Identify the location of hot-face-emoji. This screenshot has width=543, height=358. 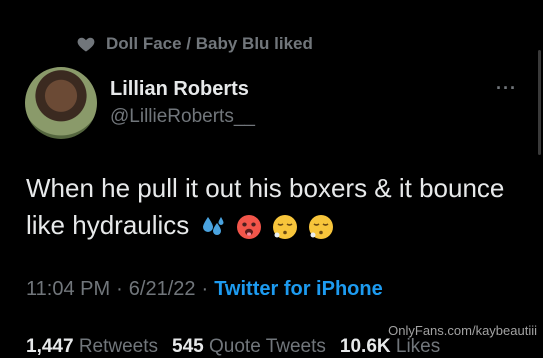
(248, 227).